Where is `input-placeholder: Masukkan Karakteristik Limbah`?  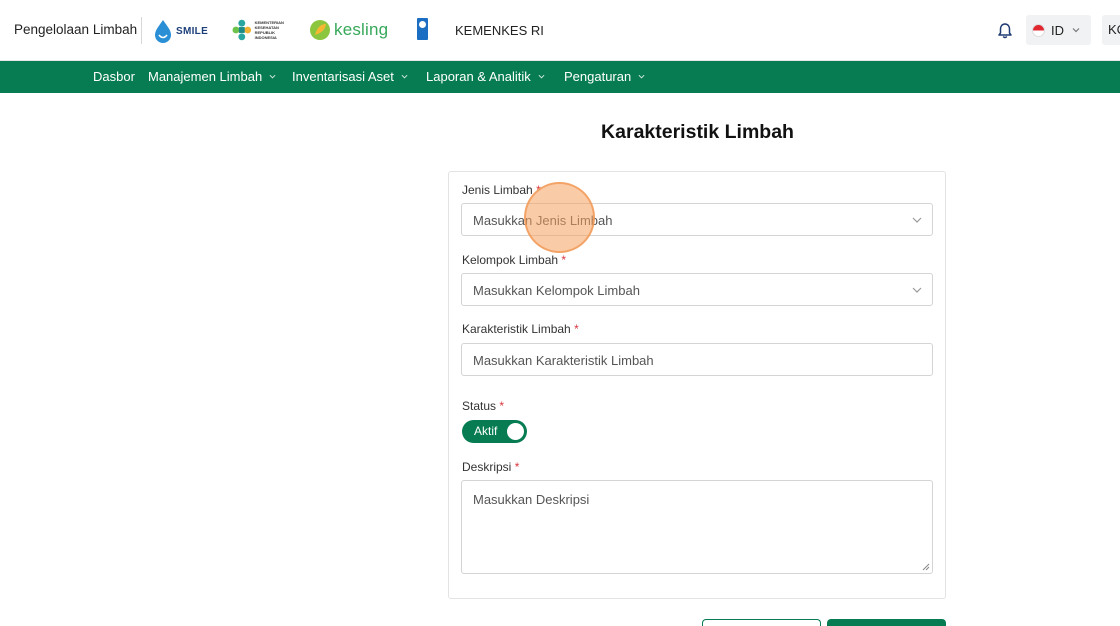
input-placeholder: Masukkan Karakteristik Limbah is located at coordinates (563, 360).